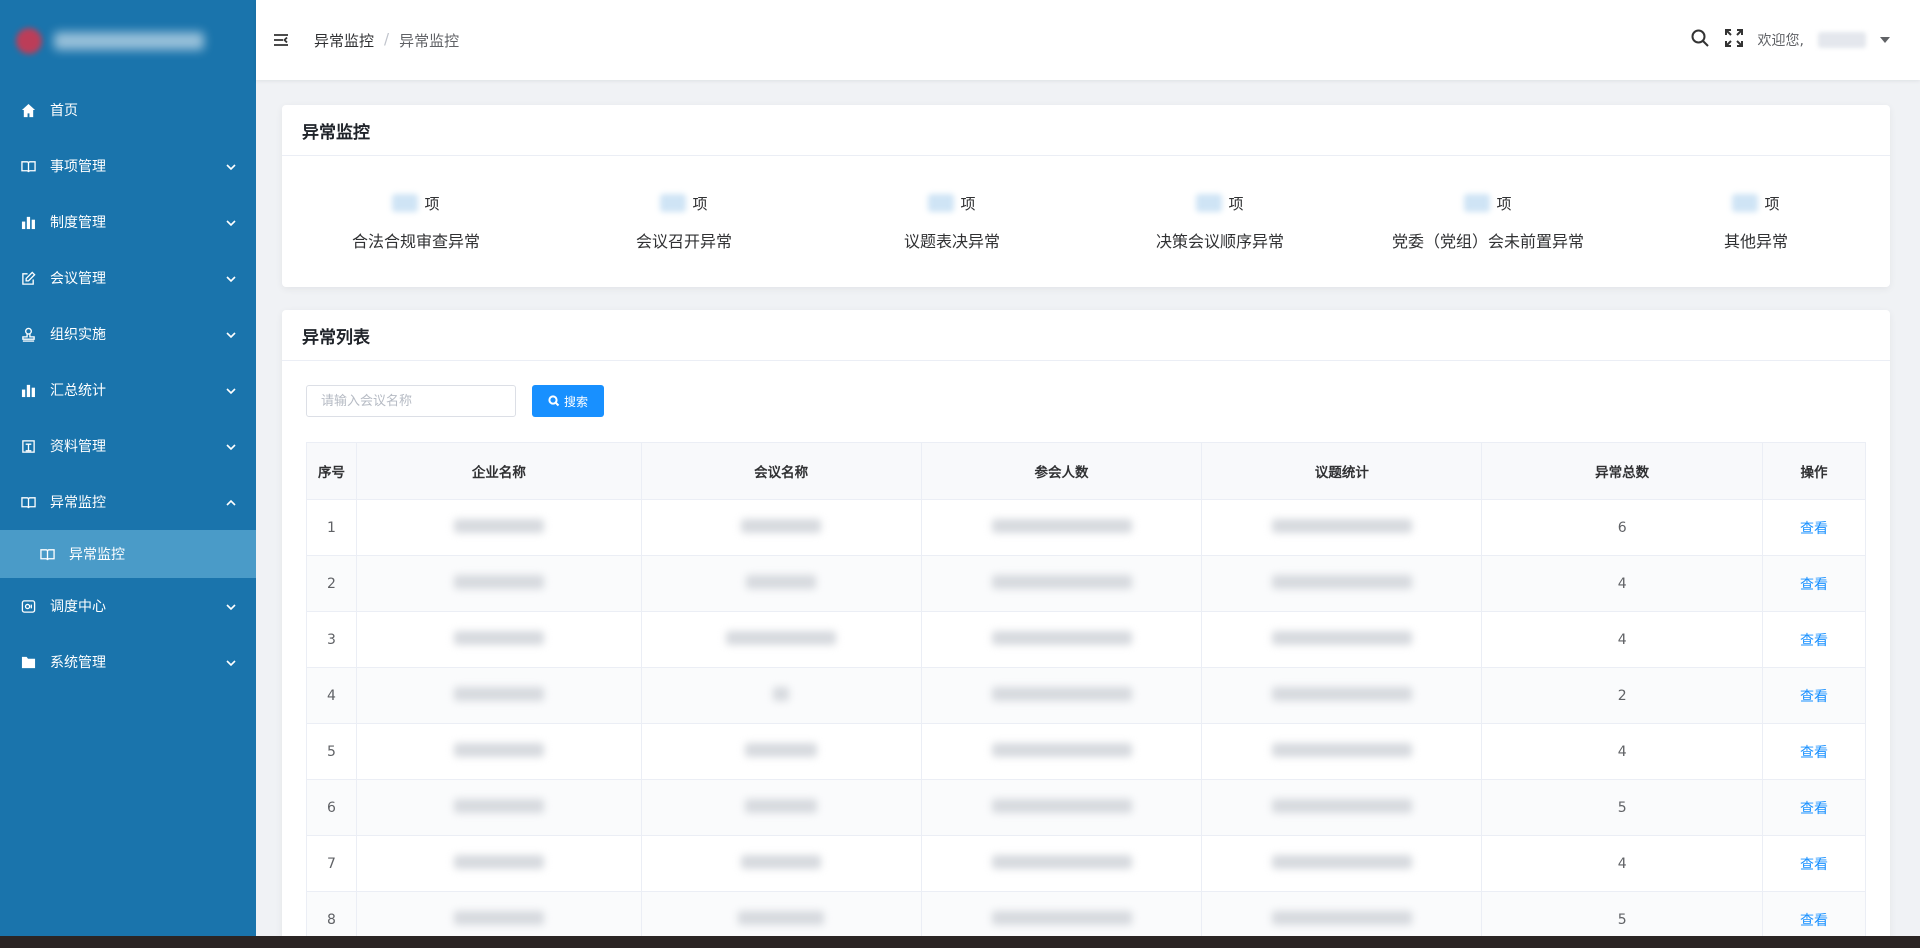 Image resolution: width=1920 pixels, height=948 pixels. Describe the element at coordinates (1756, 222) in the screenshot. I see `stat-other: 项 其他异常` at that location.